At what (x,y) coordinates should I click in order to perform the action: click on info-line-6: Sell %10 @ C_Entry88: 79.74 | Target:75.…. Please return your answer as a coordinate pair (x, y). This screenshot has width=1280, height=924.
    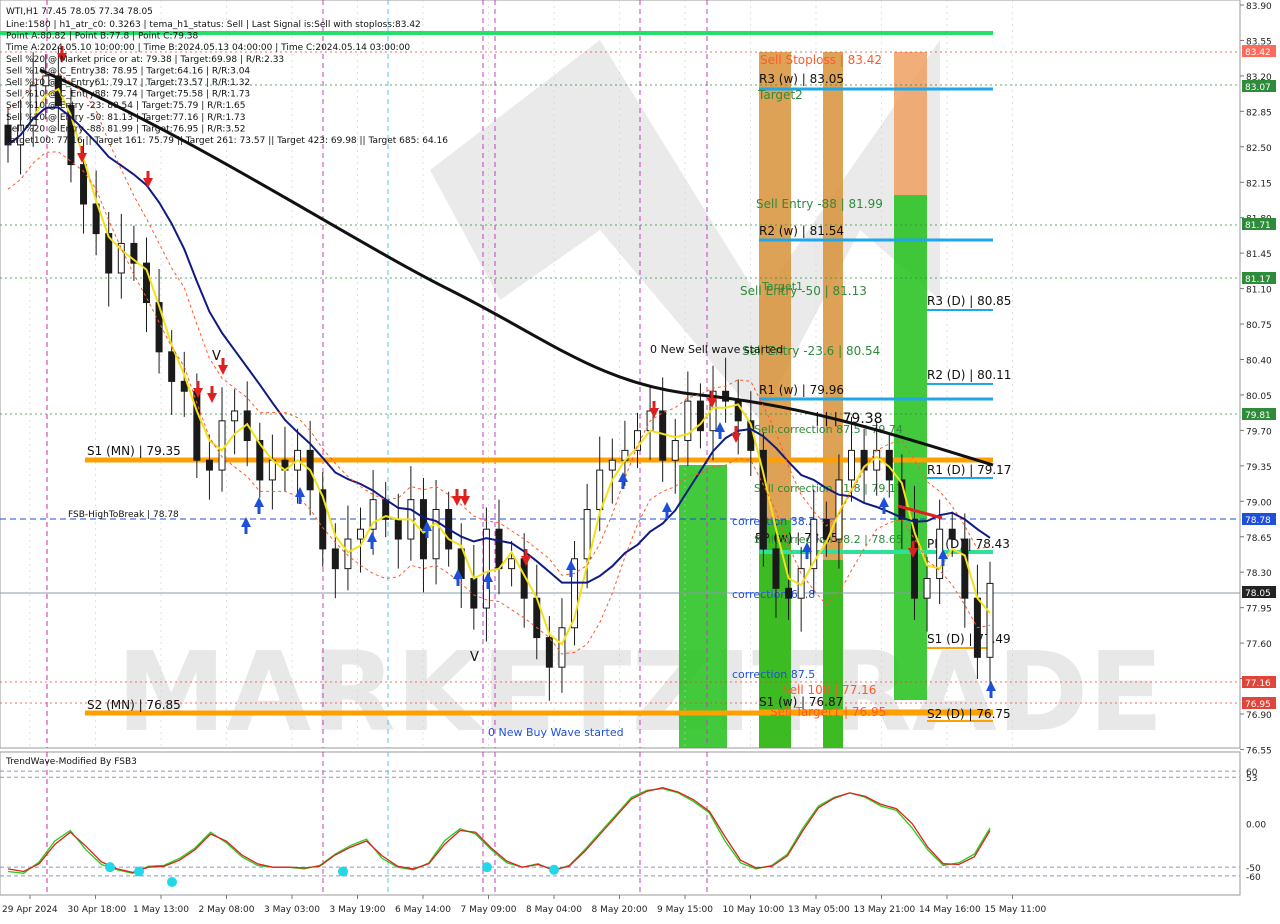
    Looking at the image, I should click on (128, 95).